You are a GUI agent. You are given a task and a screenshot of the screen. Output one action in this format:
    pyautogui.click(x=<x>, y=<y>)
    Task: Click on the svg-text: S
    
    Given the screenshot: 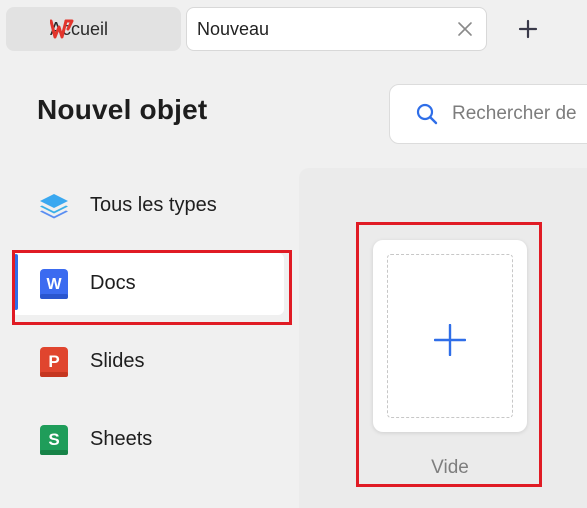 What is the action you would take?
    pyautogui.click(x=53, y=439)
    